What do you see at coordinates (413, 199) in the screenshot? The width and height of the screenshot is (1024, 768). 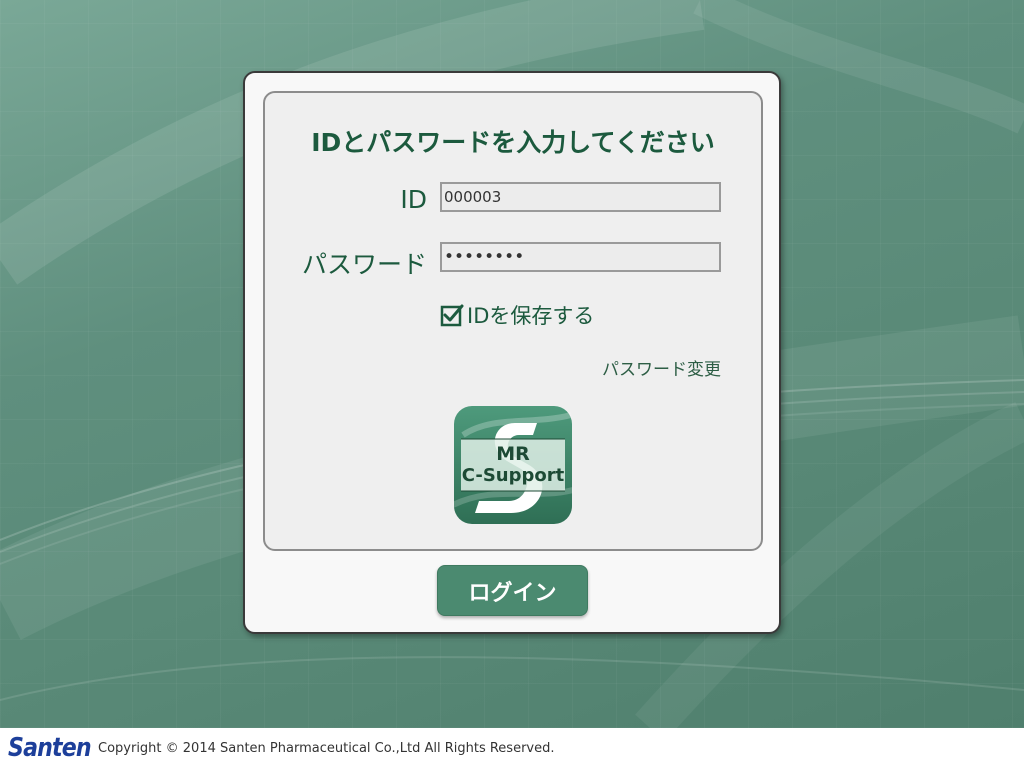 I see `id-label: ID` at bounding box center [413, 199].